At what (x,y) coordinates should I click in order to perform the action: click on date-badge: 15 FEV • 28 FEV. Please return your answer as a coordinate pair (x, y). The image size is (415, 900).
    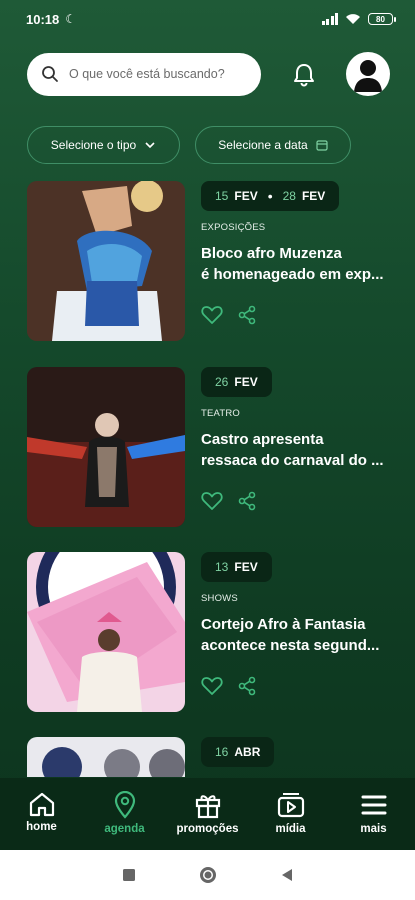
    Looking at the image, I should click on (270, 196).